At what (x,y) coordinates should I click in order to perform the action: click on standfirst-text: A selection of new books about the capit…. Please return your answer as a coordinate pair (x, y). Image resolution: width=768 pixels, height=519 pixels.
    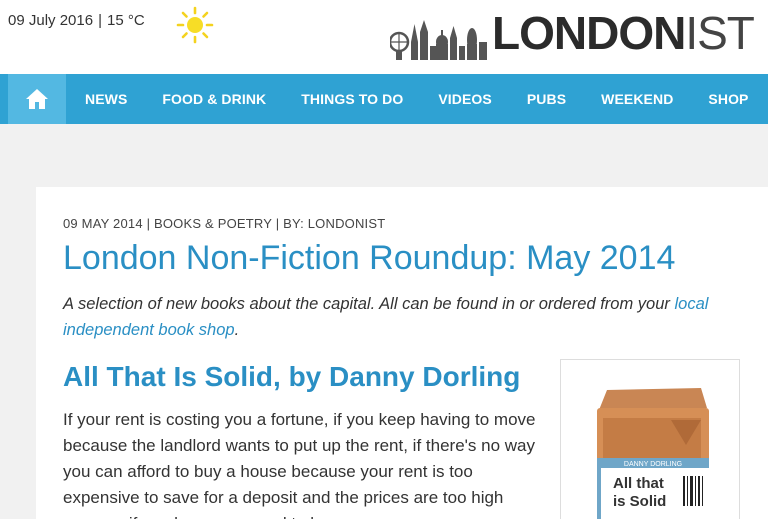
    Looking at the image, I should click on (366, 304).